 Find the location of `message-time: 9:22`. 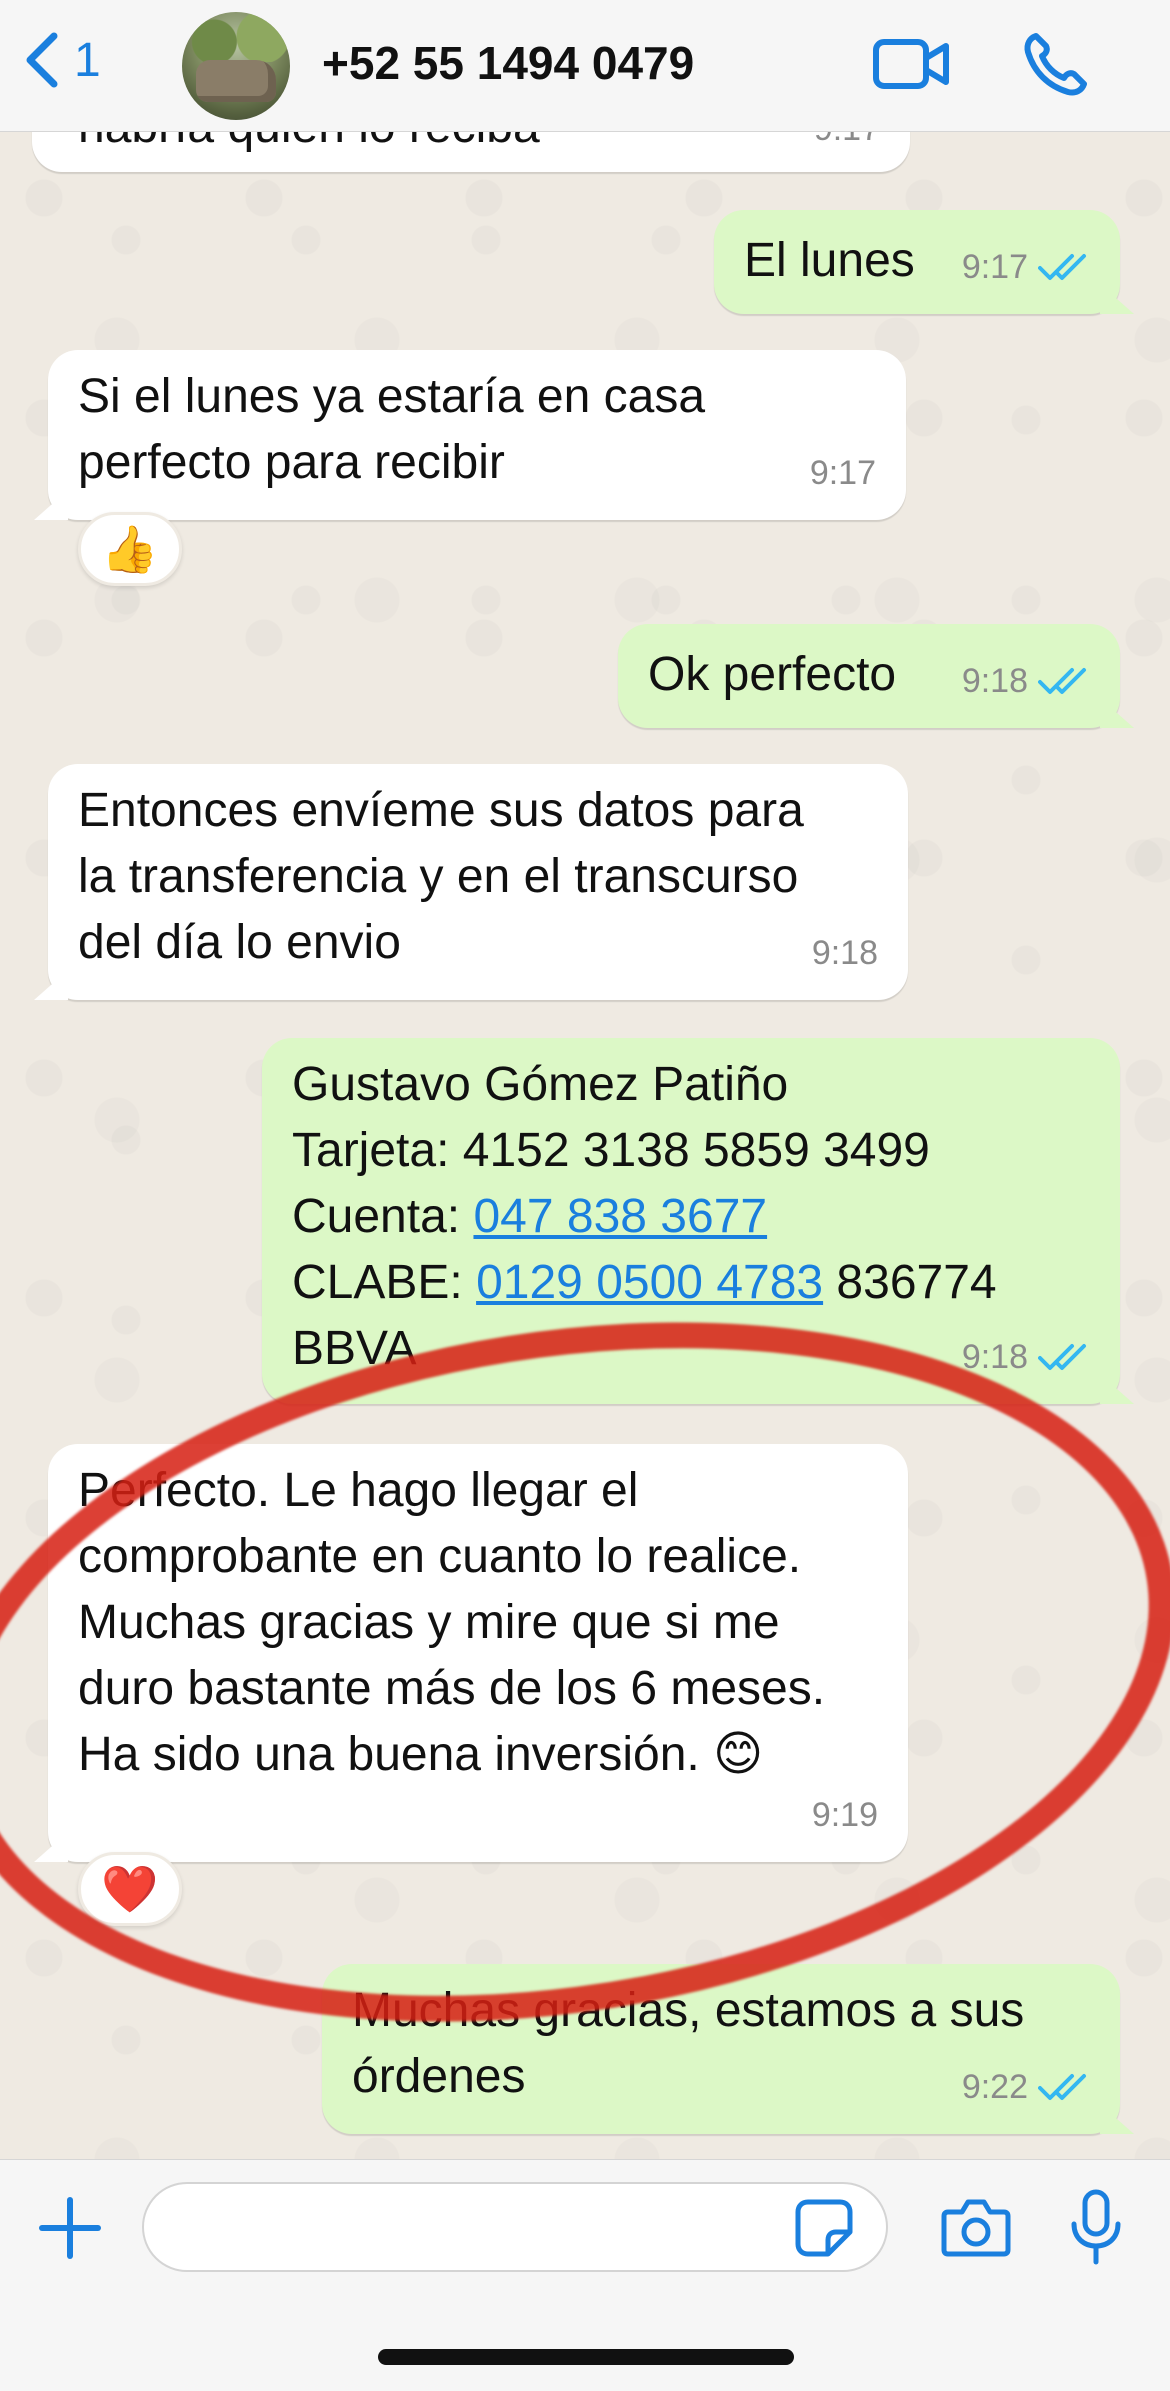

message-time: 9:22 is located at coordinates (1026, 2087).